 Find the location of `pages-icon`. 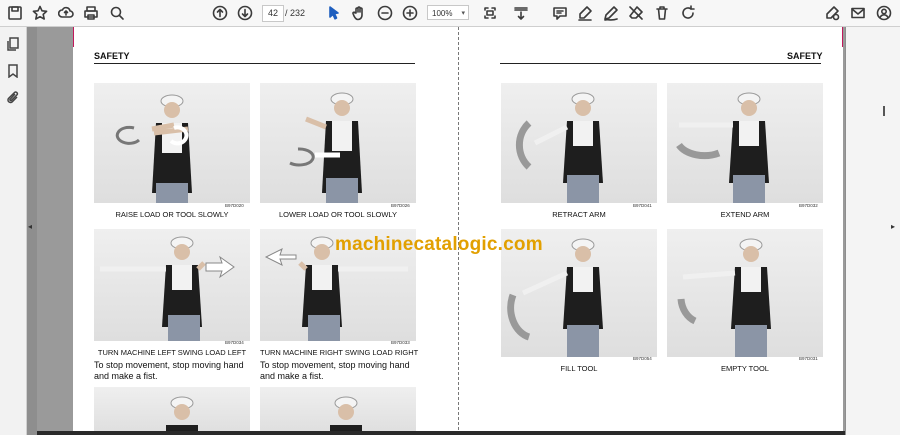

pages-icon is located at coordinates (13, 44).